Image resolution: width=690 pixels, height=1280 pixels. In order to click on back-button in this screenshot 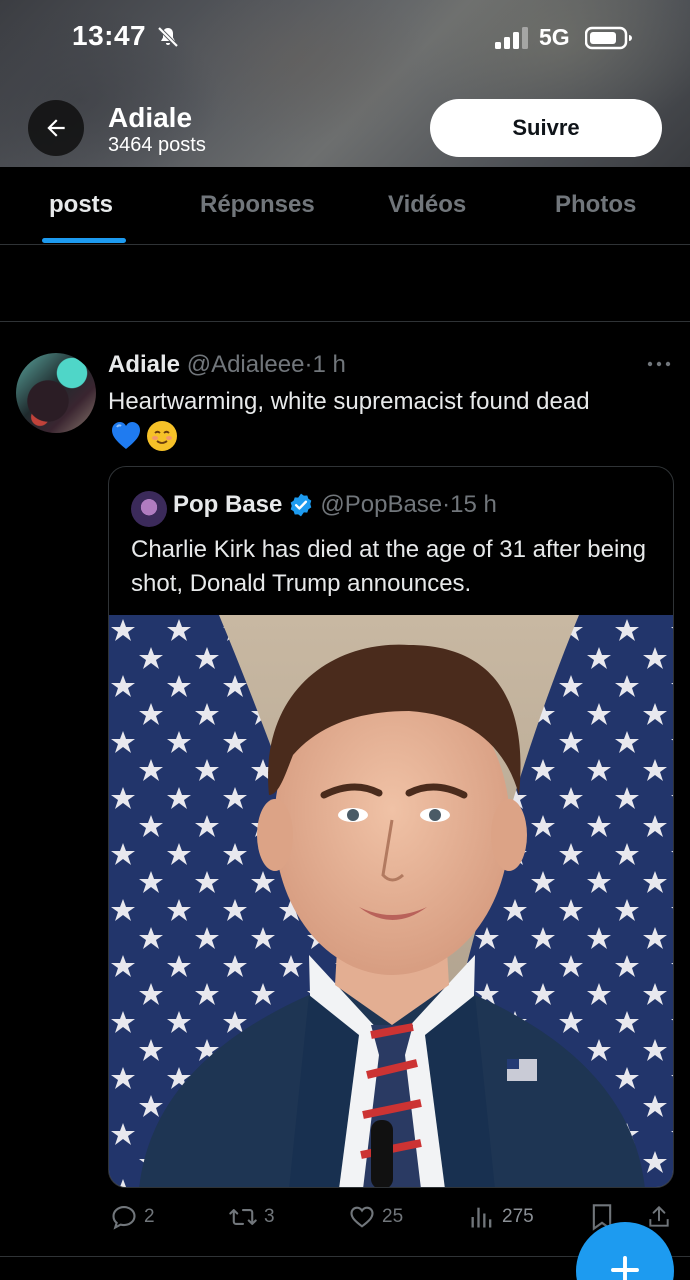, I will do `click(56, 128)`.